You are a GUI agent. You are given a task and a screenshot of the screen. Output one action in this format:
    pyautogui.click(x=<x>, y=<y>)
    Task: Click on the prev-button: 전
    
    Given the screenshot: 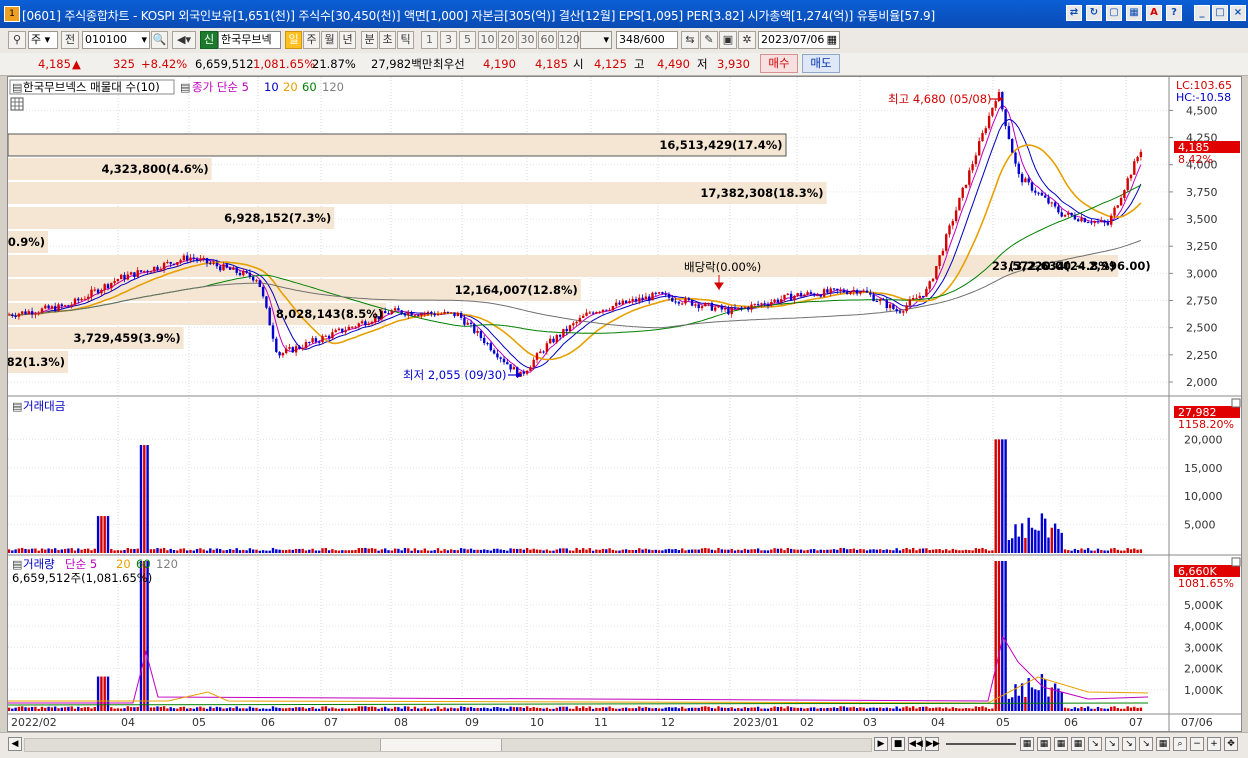 What is the action you would take?
    pyautogui.click(x=70, y=40)
    